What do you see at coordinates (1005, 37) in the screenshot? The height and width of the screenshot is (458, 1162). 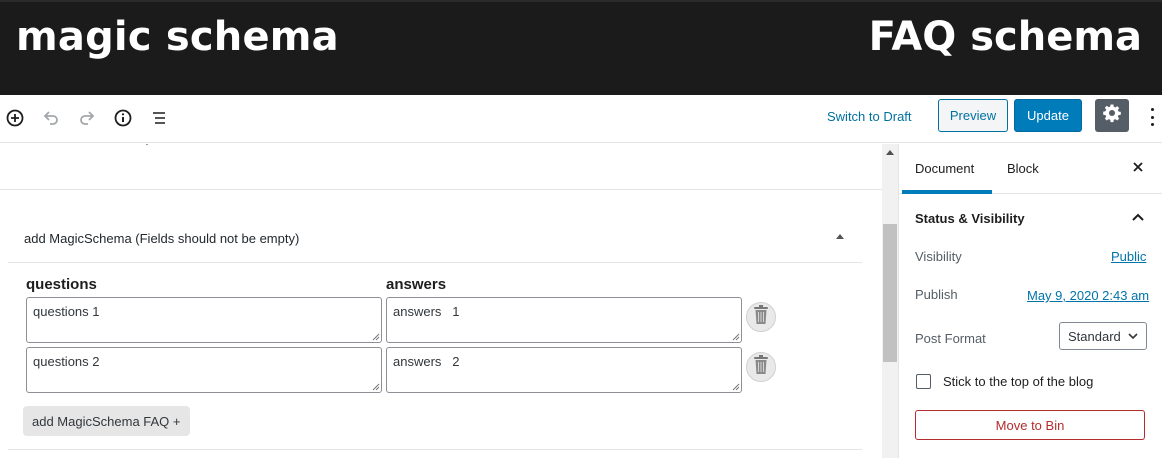 I see `banner-title-right: FAQ schema` at bounding box center [1005, 37].